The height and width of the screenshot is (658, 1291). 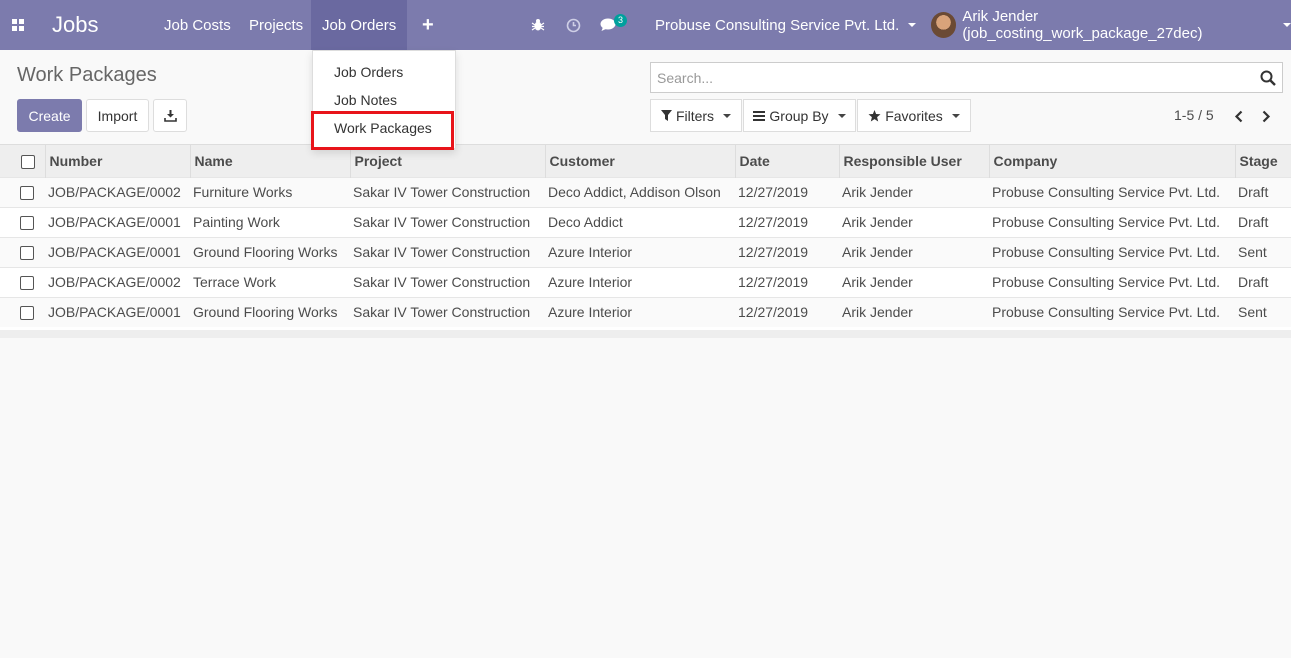 What do you see at coordinates (428, 25) in the screenshot?
I see `plus-icon: +` at bounding box center [428, 25].